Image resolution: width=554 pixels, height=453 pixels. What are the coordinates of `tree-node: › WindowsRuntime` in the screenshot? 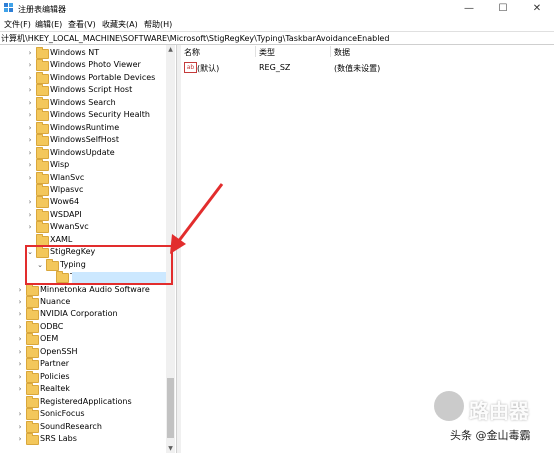 It's located at (83, 127).